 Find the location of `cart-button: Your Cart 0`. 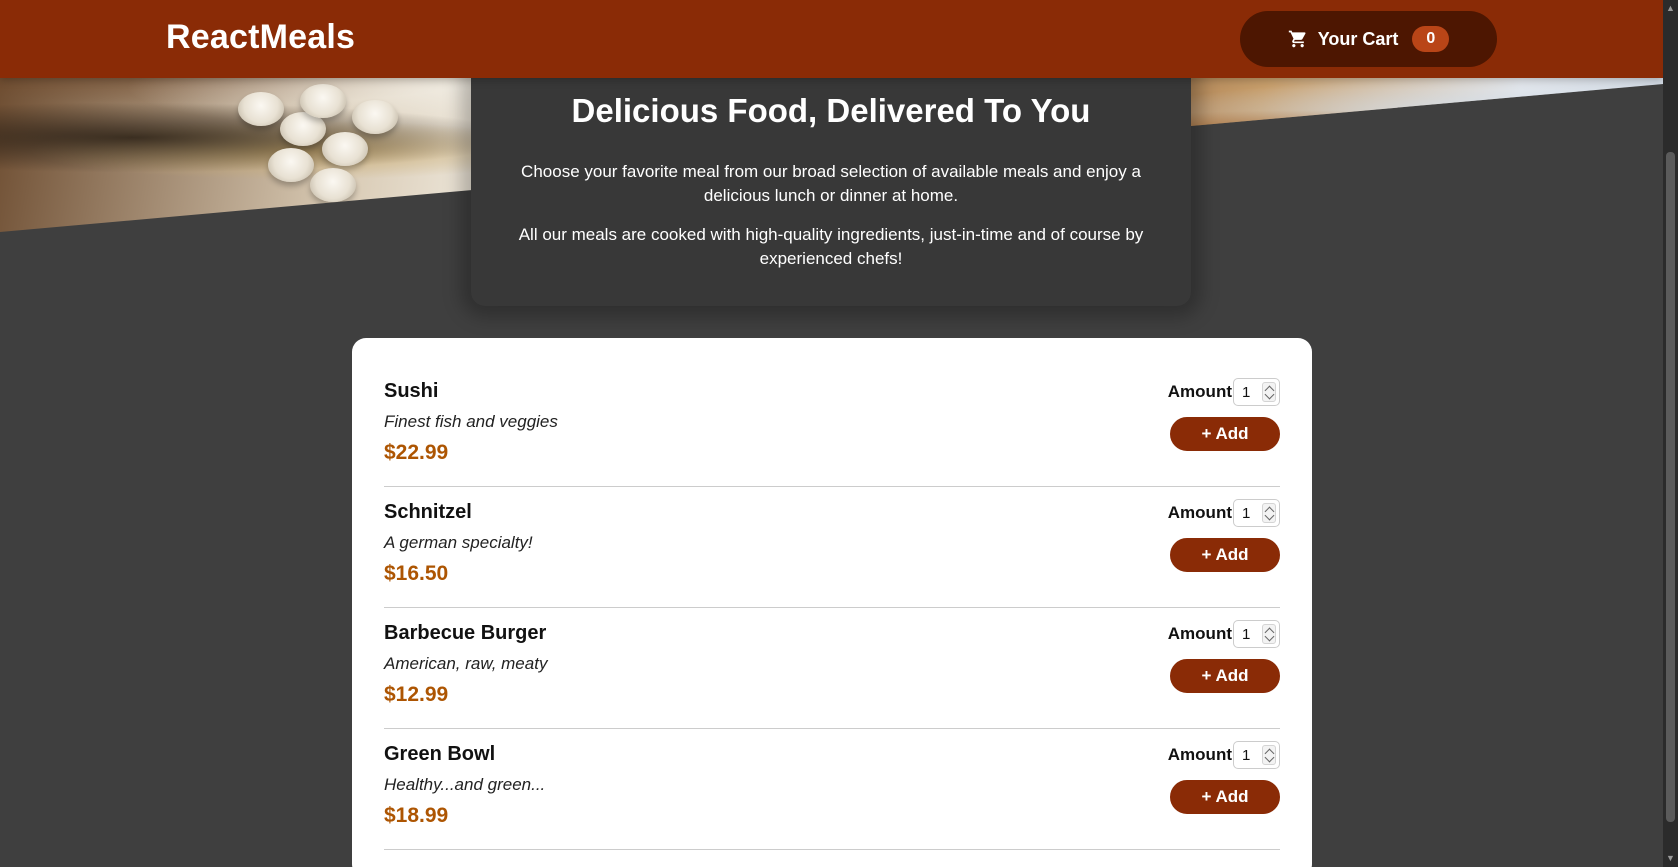

cart-button: Your Cart 0 is located at coordinates (1368, 39).